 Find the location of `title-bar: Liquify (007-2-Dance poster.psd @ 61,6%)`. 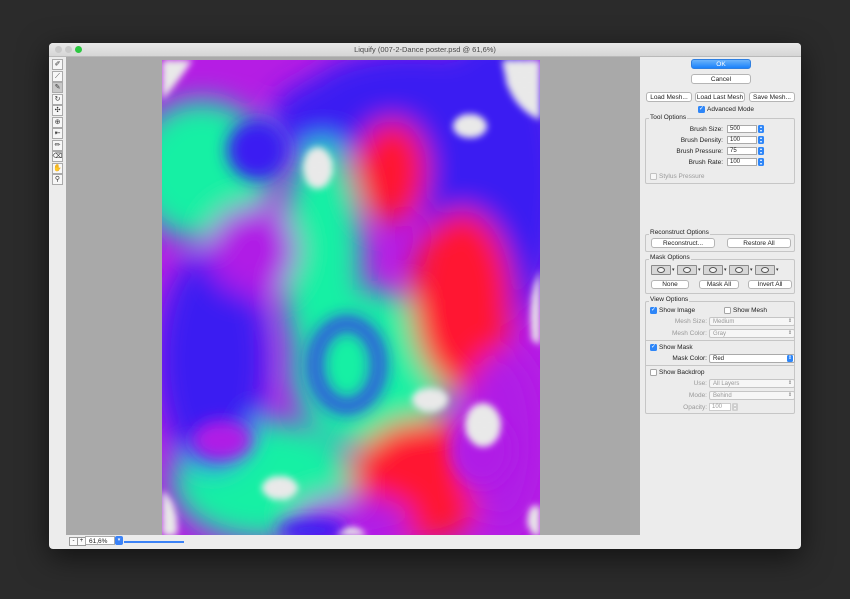

title-bar: Liquify (007-2-Dance poster.psd @ 61,6%) is located at coordinates (425, 50).